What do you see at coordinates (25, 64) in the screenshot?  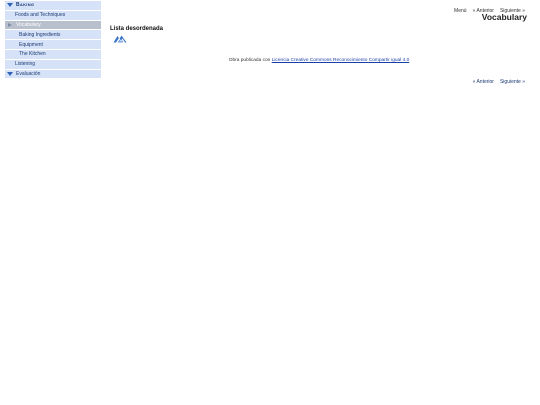 I see `sidebar-item-label: Listening` at bounding box center [25, 64].